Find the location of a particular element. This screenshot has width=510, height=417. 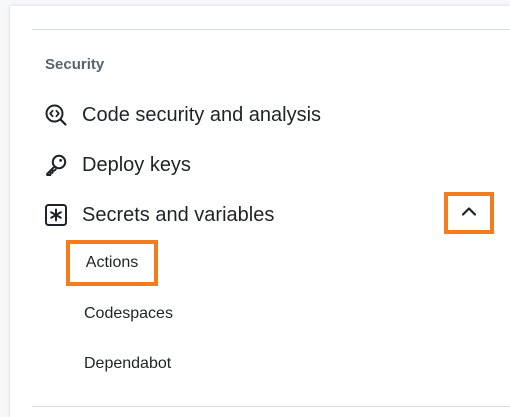

key-icon is located at coordinates (56, 165).